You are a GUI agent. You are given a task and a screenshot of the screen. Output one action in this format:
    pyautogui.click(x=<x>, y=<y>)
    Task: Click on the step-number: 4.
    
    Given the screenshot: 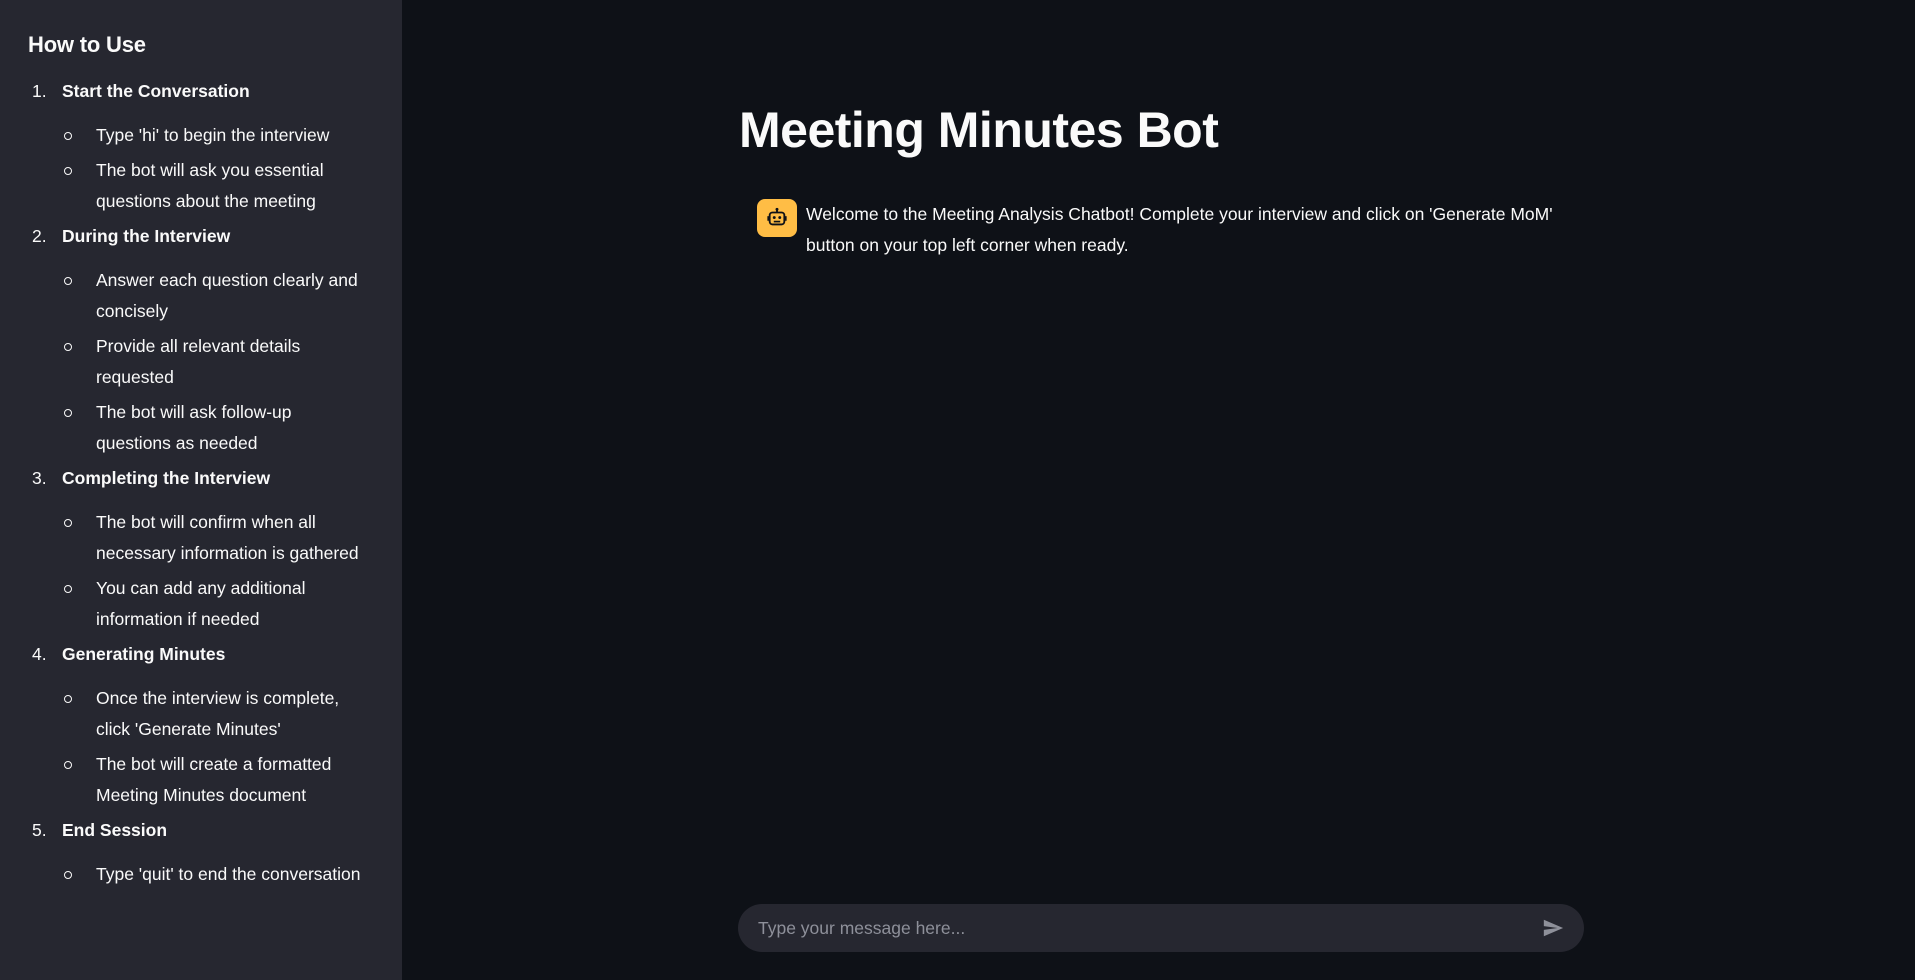 What is the action you would take?
    pyautogui.click(x=39, y=654)
    